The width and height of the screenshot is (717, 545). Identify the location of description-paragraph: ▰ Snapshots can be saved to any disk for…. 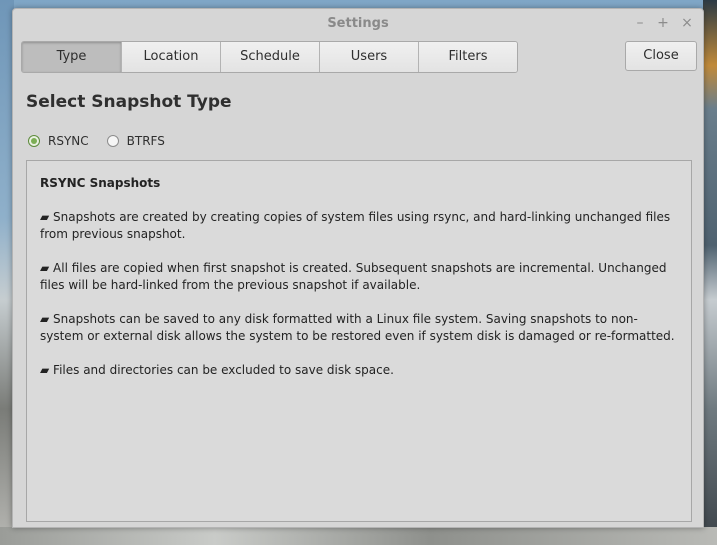
(357, 327).